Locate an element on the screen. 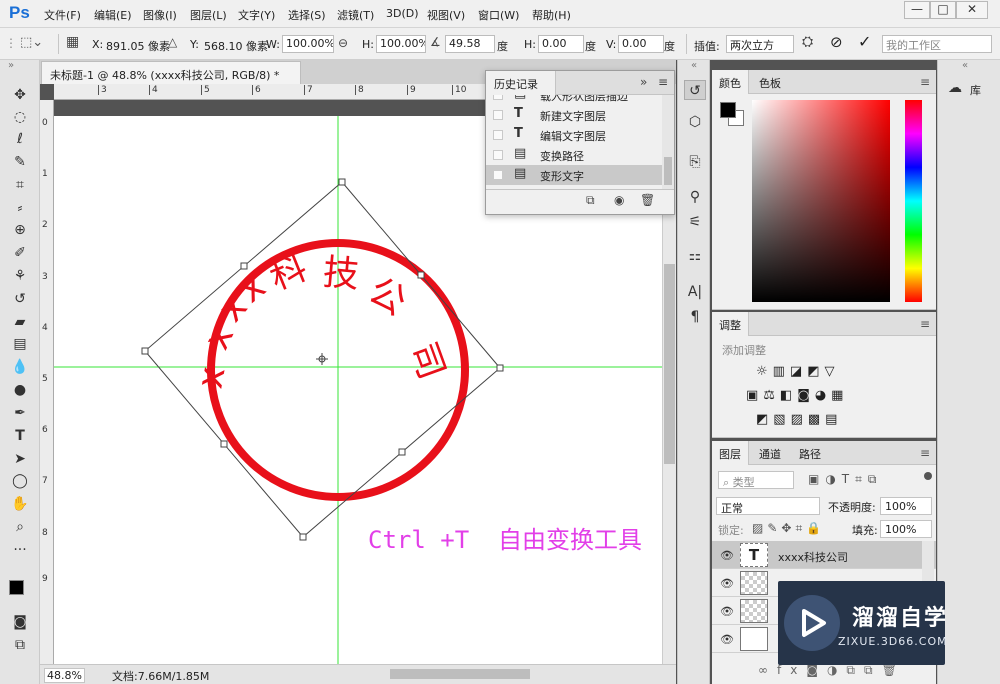 The image size is (1000, 684). lasso-tool-icon: ℓ is located at coordinates (20, 139).